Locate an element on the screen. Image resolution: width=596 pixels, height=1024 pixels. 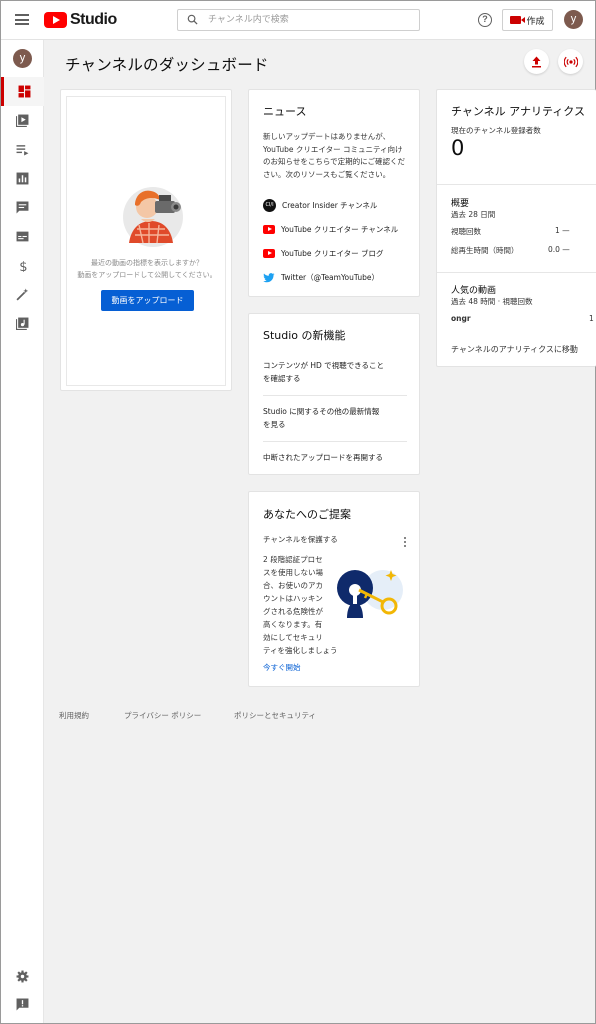
sidebar-item-audio-library is located at coordinates (22, 323).